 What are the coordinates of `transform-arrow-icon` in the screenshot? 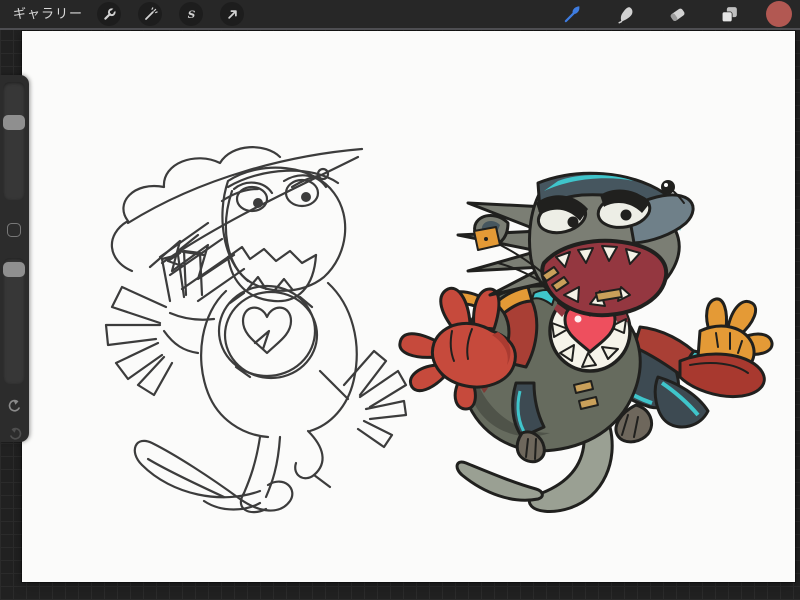 It's located at (232, 14).